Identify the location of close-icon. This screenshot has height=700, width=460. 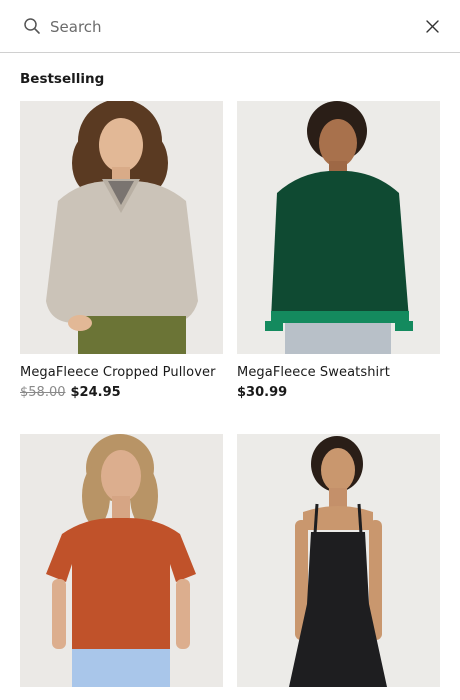
(432, 26).